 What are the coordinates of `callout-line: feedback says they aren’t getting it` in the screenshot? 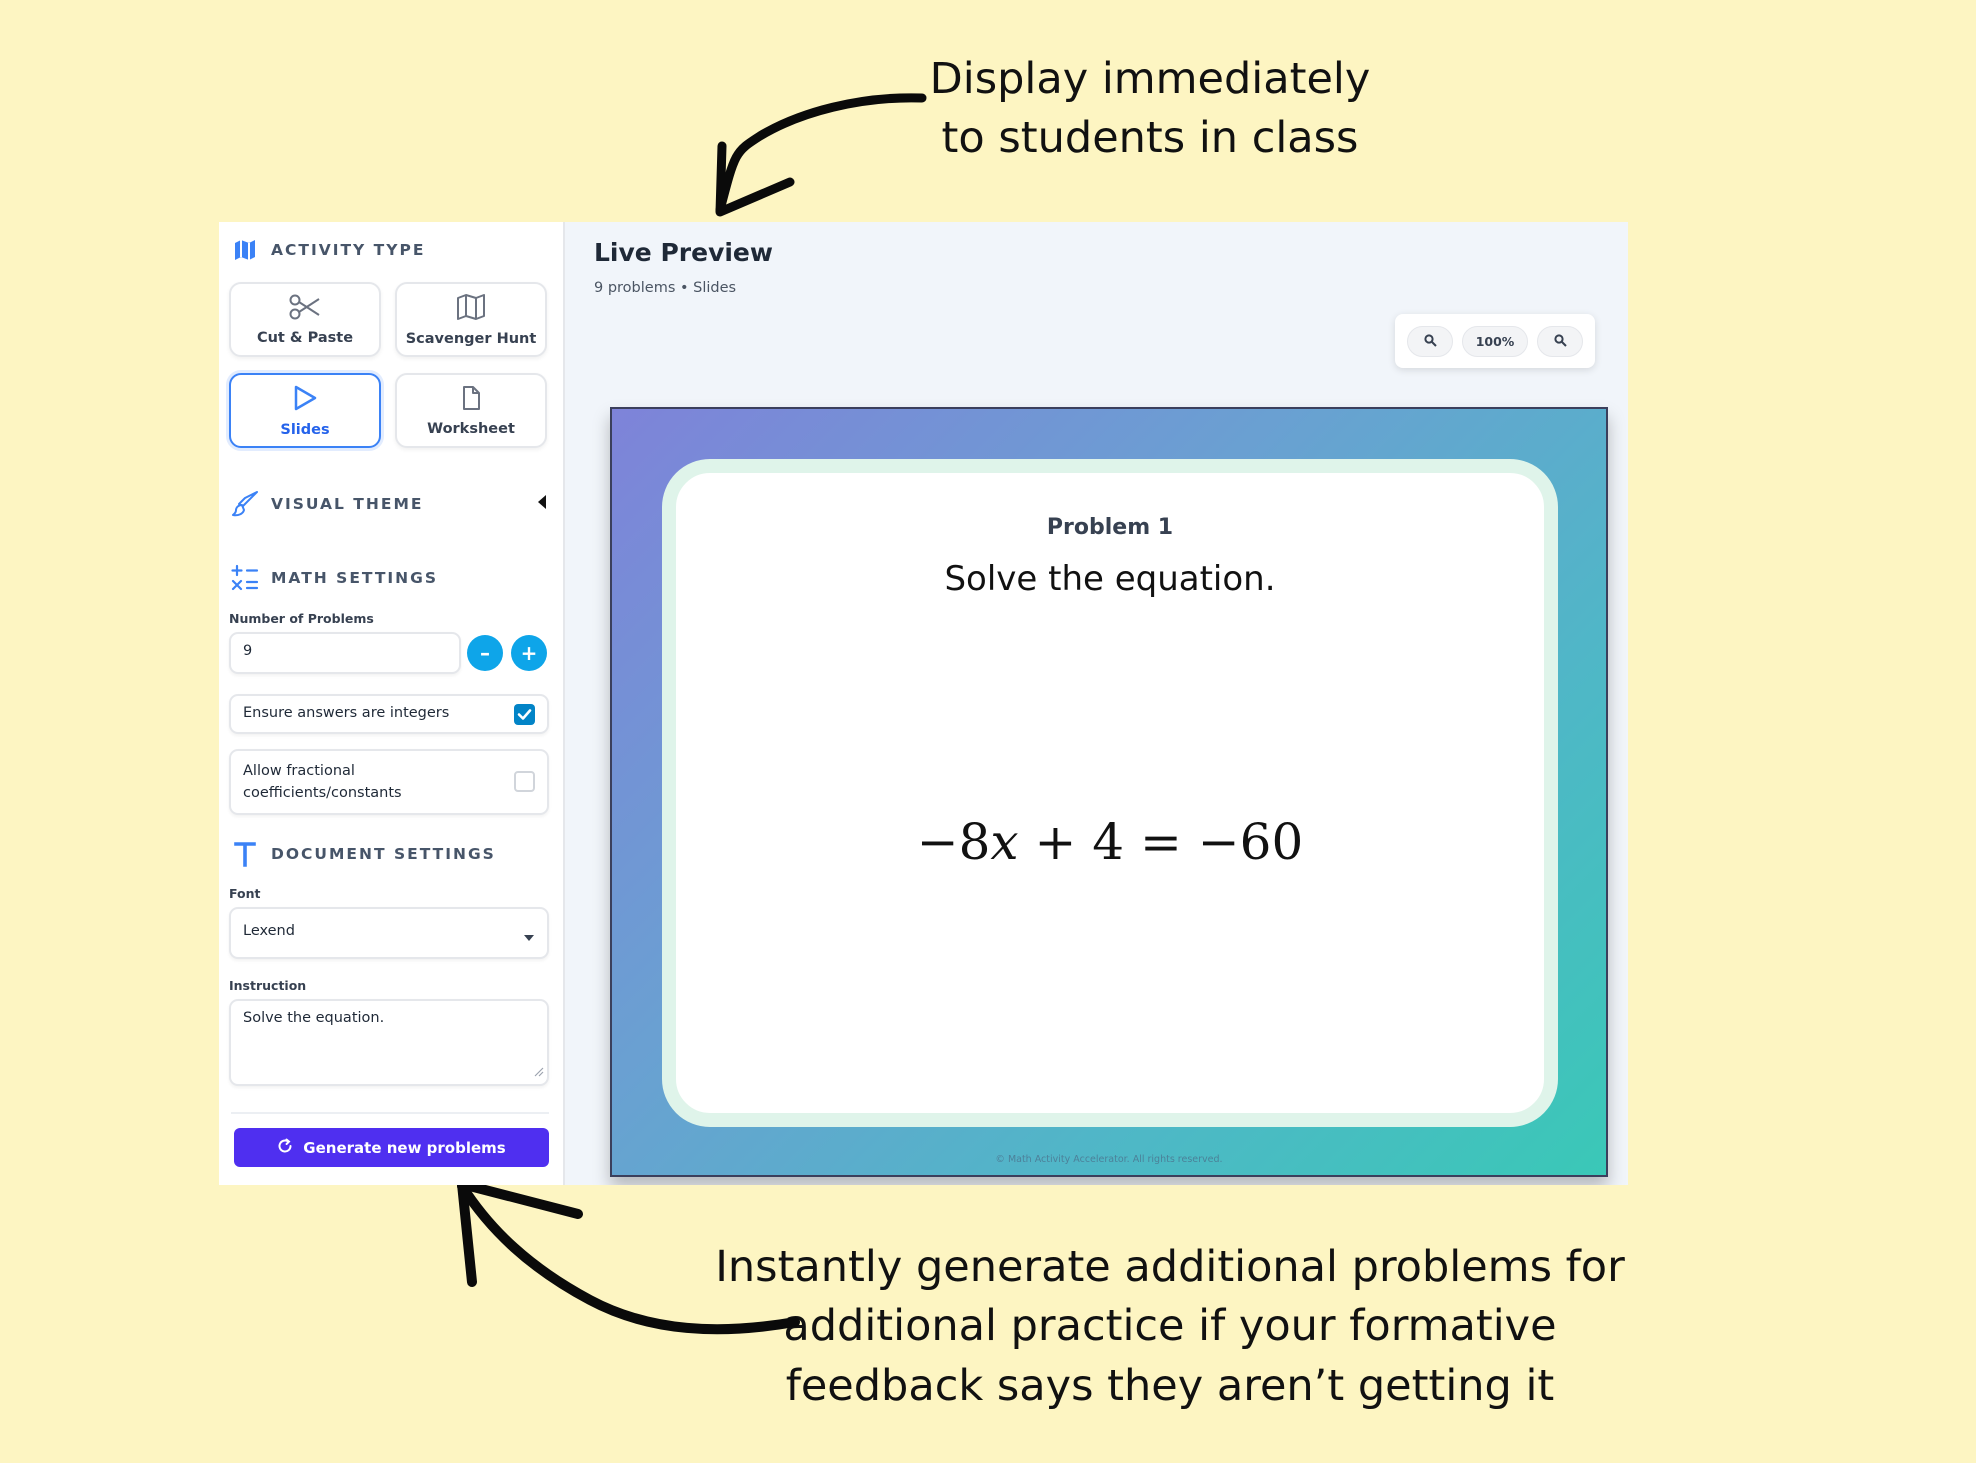 It's located at (1170, 1385).